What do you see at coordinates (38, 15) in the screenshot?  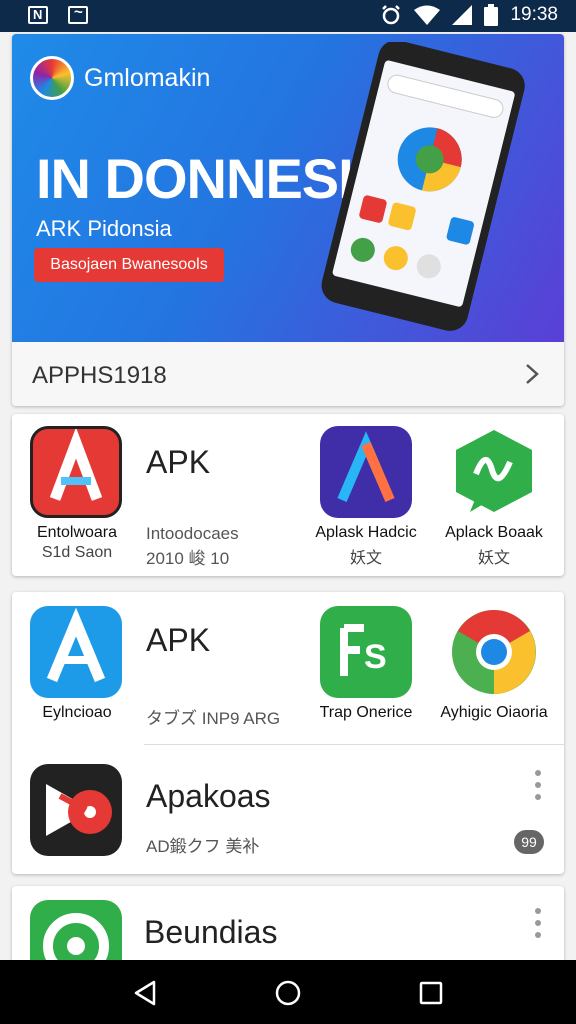 I see `notification-n-icon` at bounding box center [38, 15].